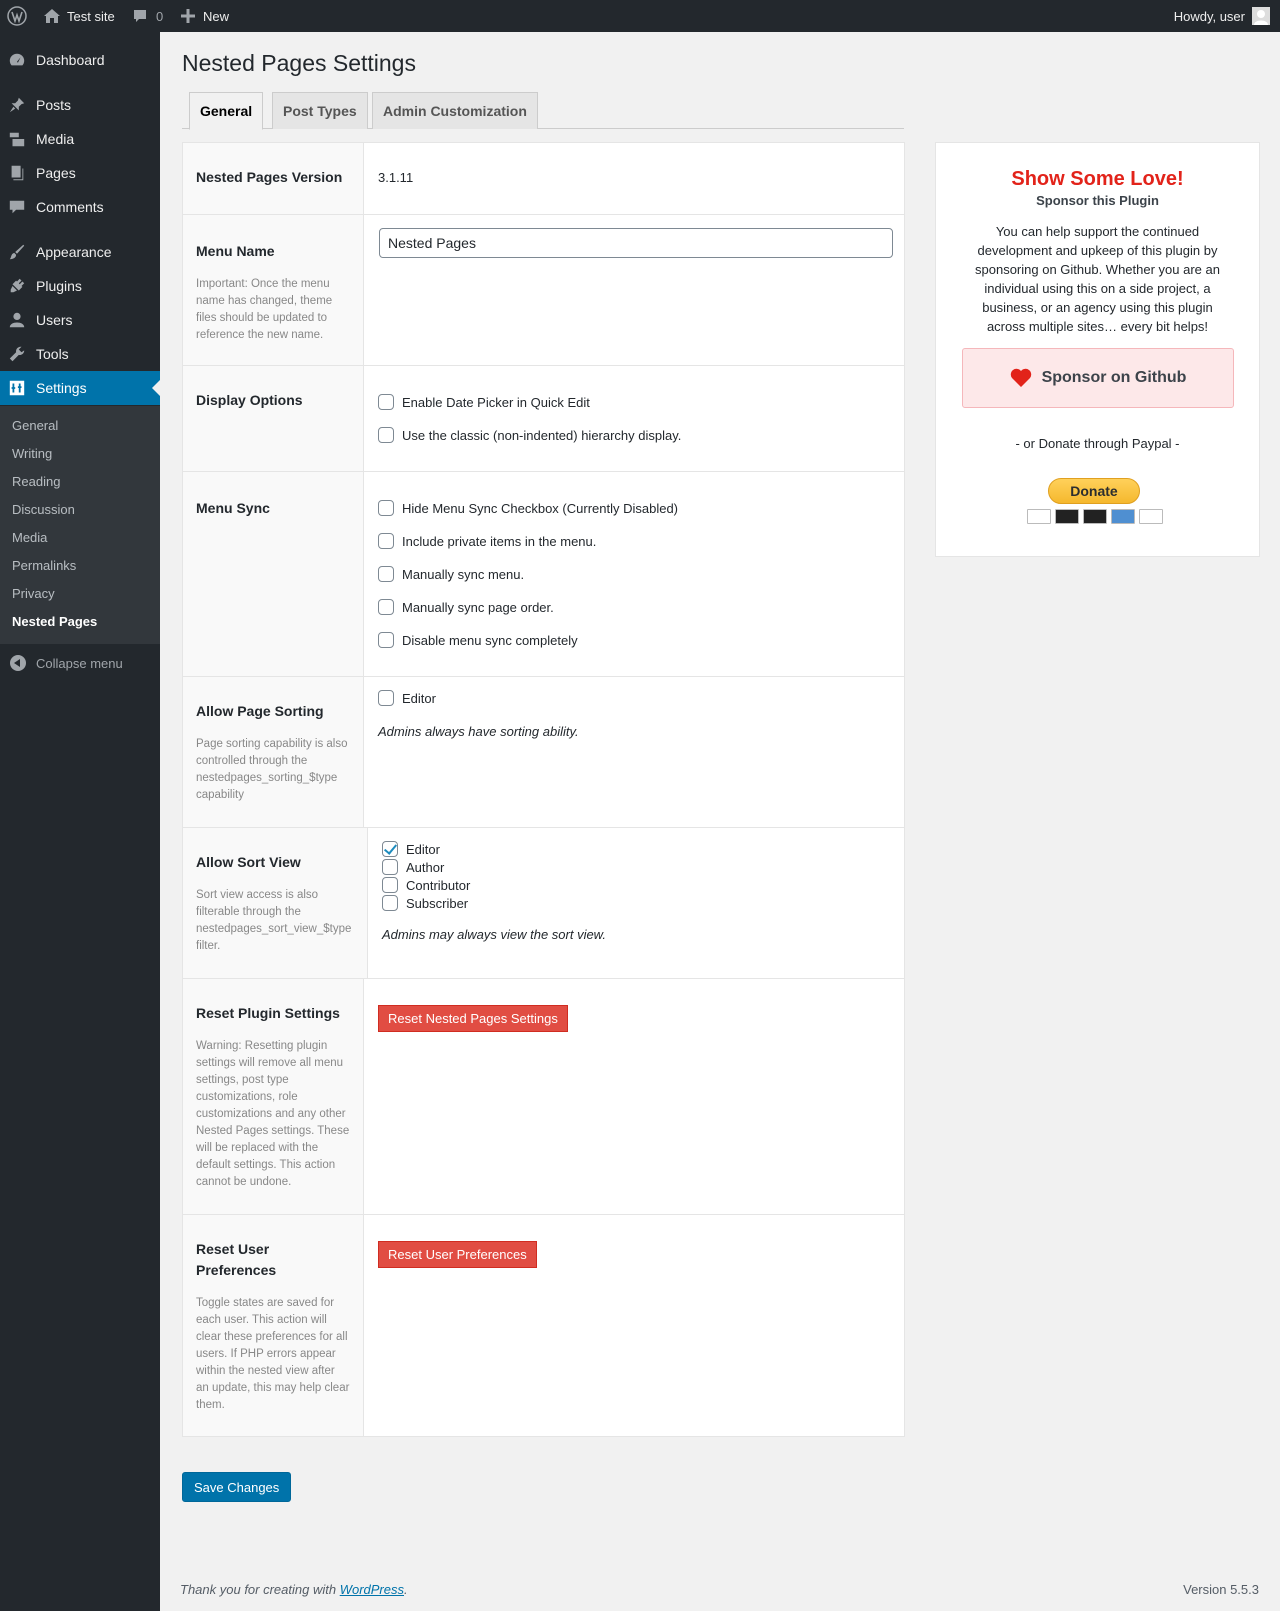  I want to click on submenu-reading: Reading, so click(36, 481).